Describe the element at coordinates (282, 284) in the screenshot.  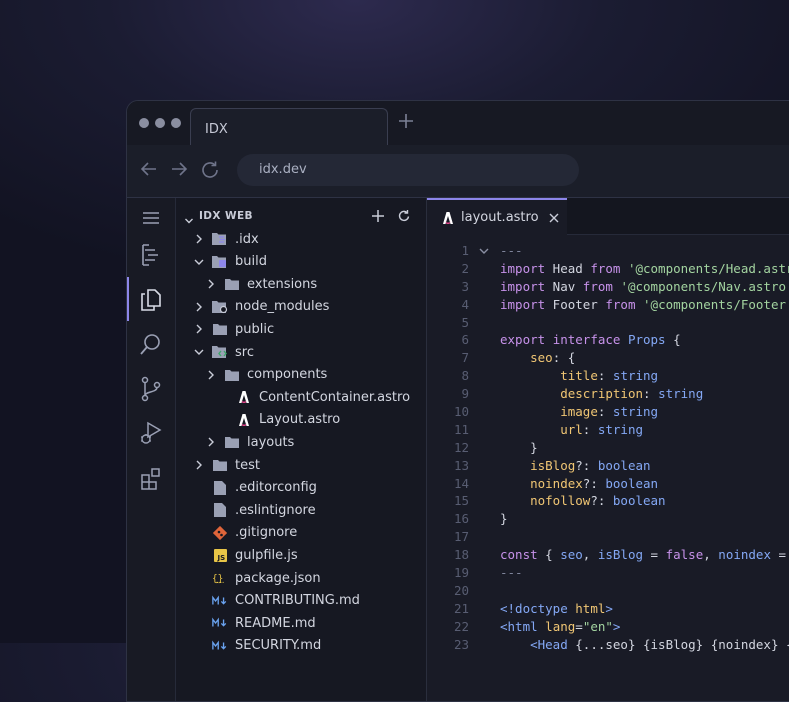
I see `tree-item-label: extensions` at that location.